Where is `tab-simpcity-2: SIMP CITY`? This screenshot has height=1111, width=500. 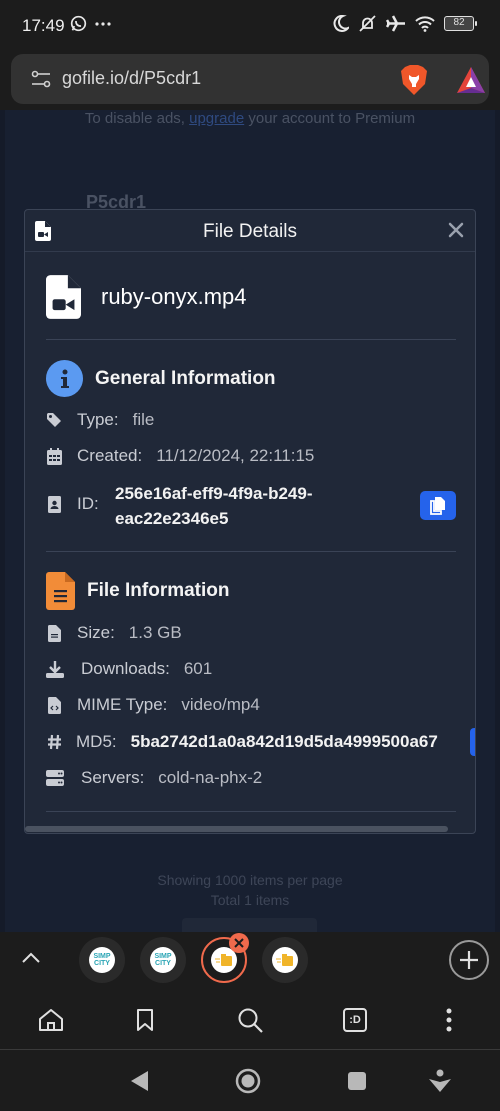
tab-simpcity-2: SIMP CITY is located at coordinates (163, 960).